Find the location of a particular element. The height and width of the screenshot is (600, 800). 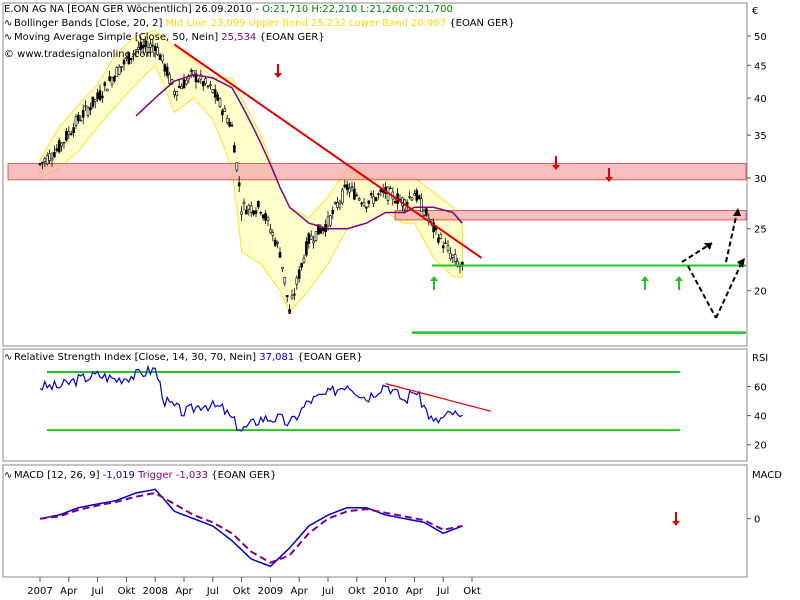

price-tick-label: 30 is located at coordinates (760, 179).